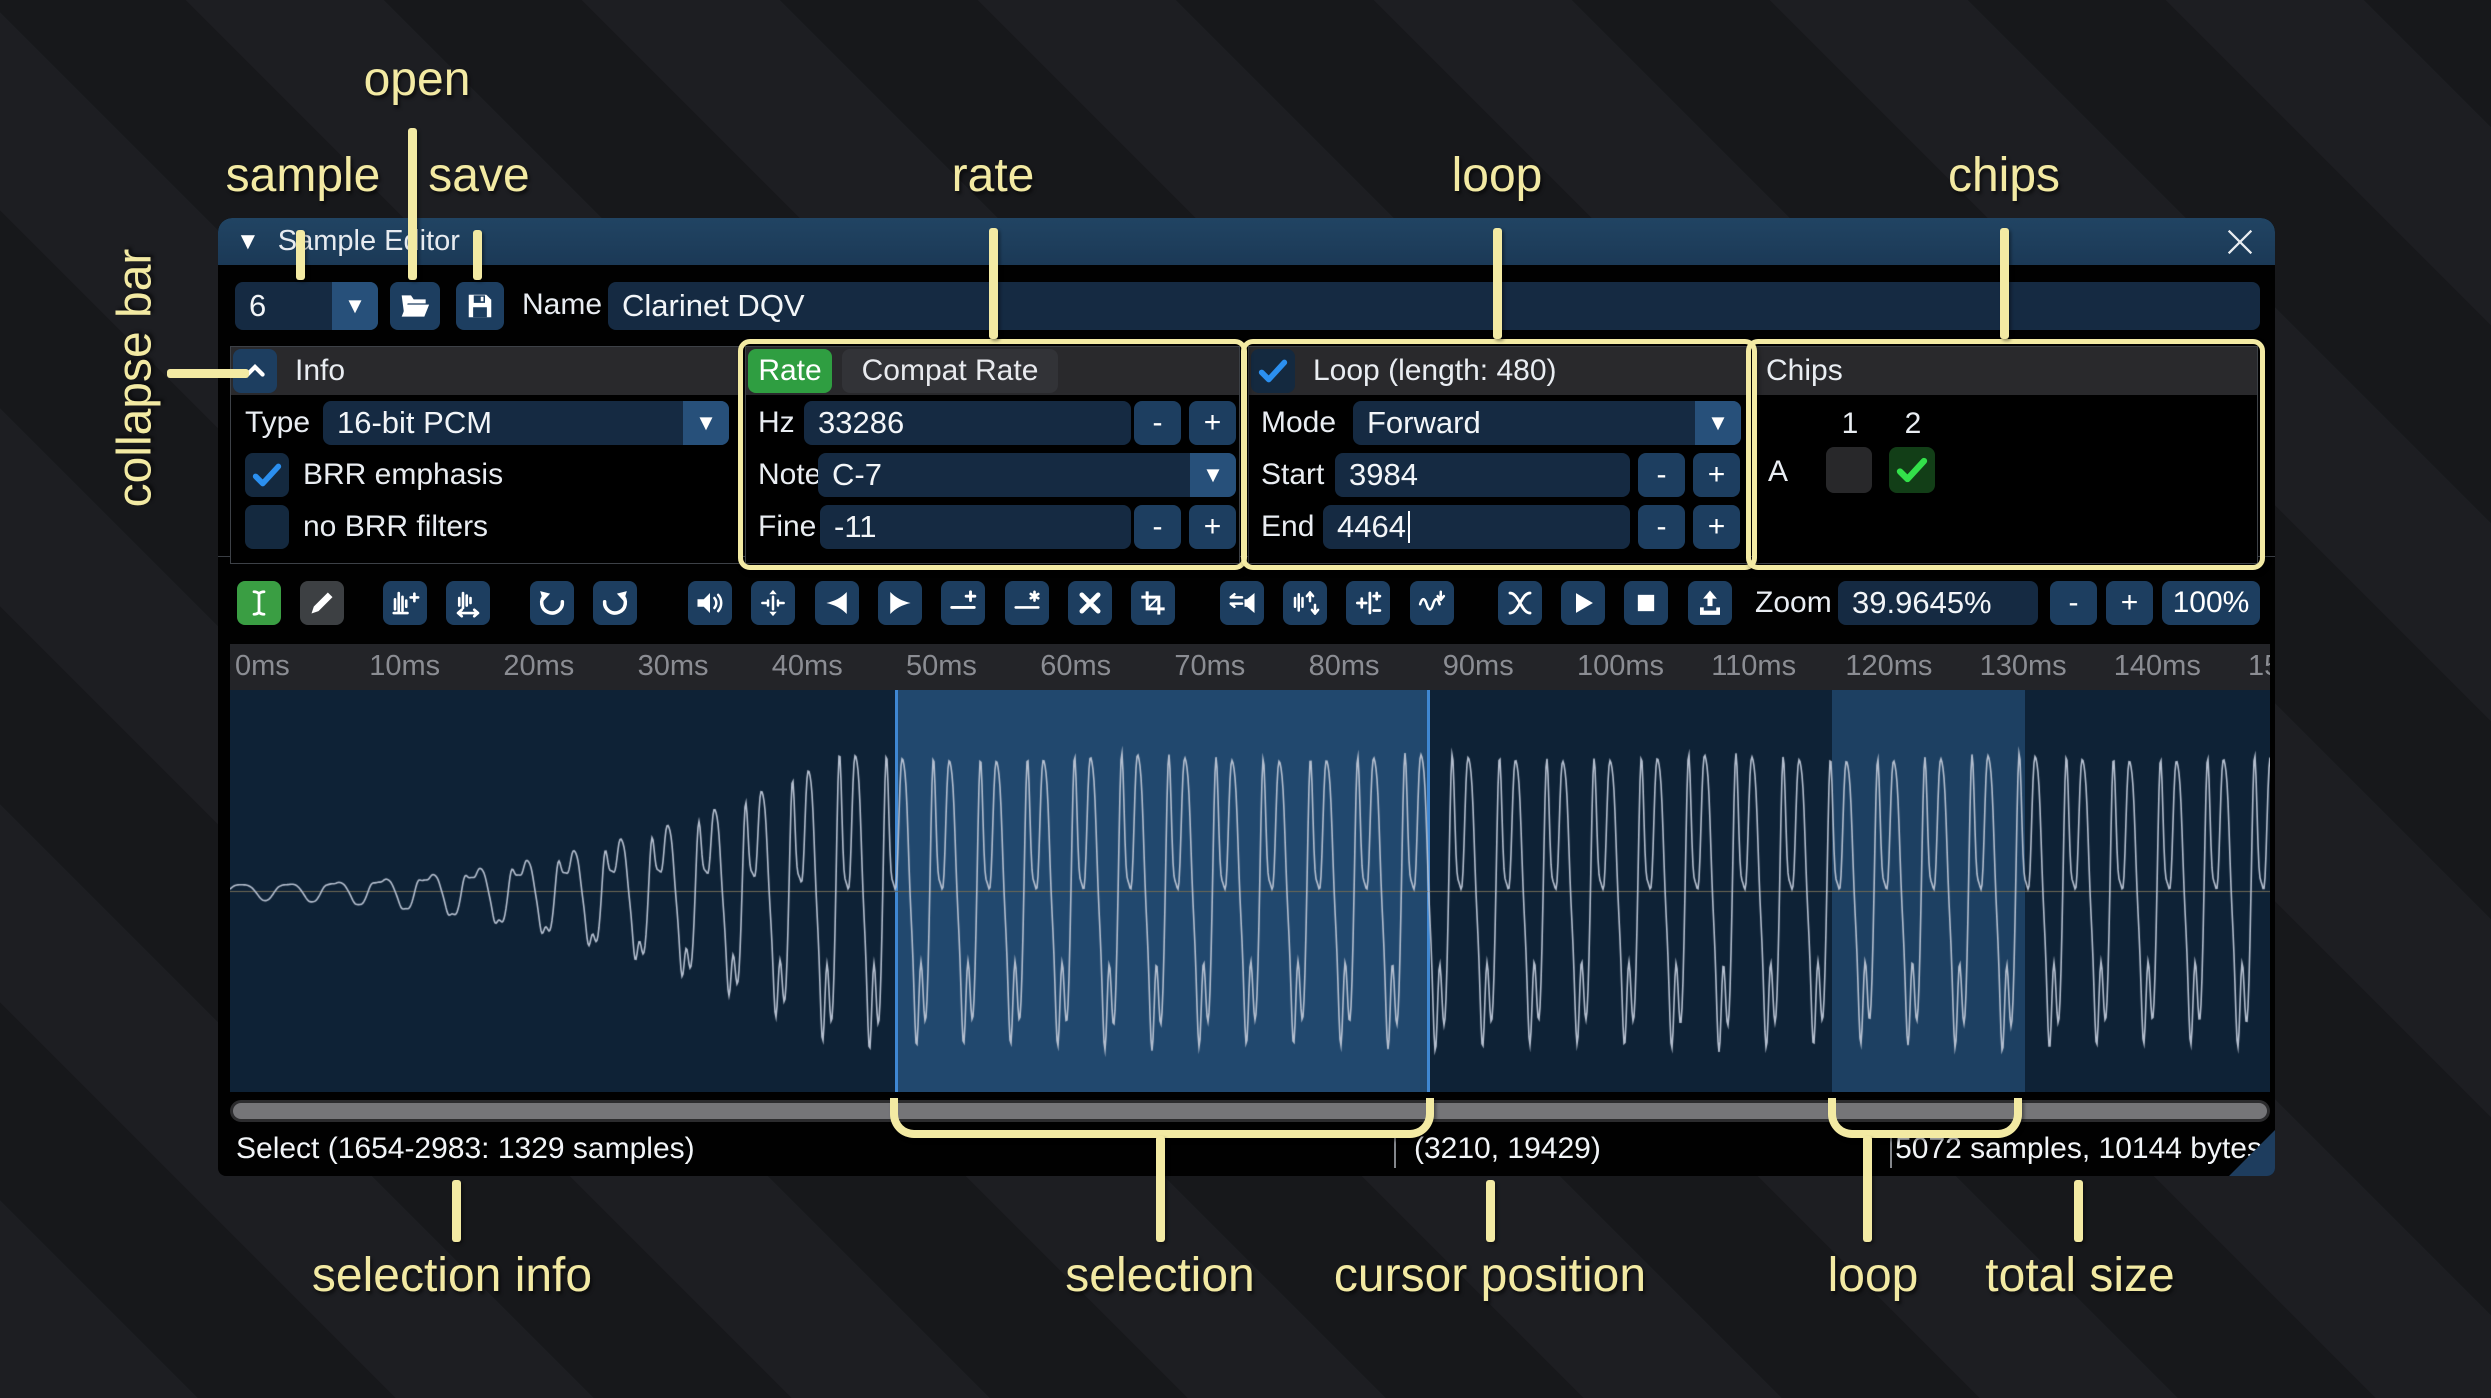  What do you see at coordinates (1242, 603) in the screenshot?
I see `reverse-button` at bounding box center [1242, 603].